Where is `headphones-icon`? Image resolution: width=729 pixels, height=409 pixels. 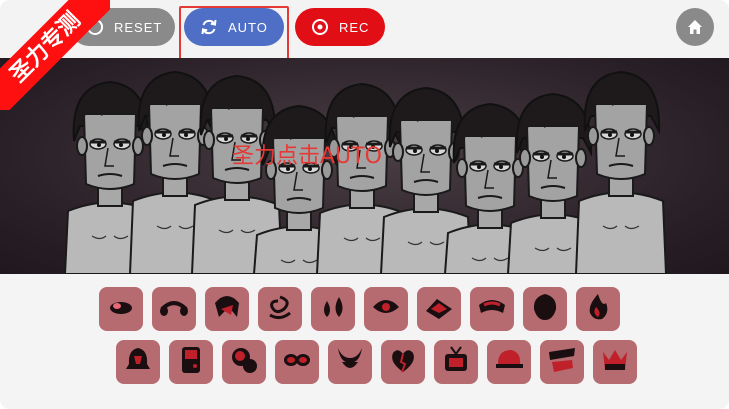 headphones-icon is located at coordinates (174, 309).